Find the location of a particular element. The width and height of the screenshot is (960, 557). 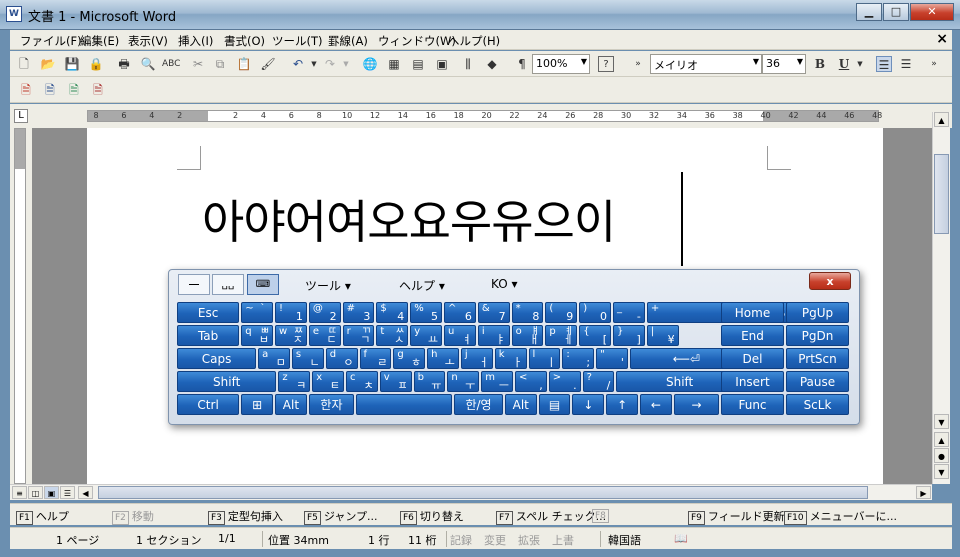

key: cㅊ is located at coordinates (362, 381).